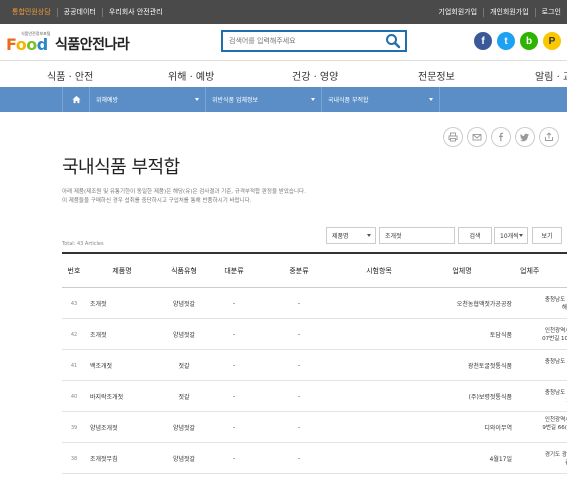  What do you see at coordinates (74, 458) in the screenshot?
I see `cell-number: 38` at bounding box center [74, 458].